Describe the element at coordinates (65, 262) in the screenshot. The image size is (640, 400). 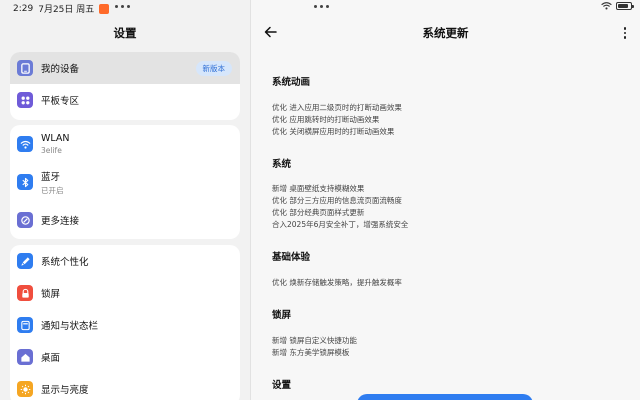
I see `sidebar-item-label: 系统个性化` at that location.